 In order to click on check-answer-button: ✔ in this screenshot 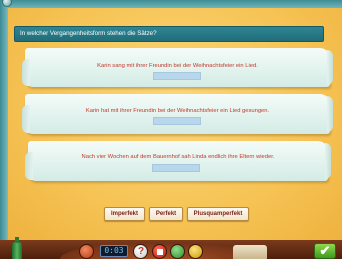, I will do `click(325, 251)`.